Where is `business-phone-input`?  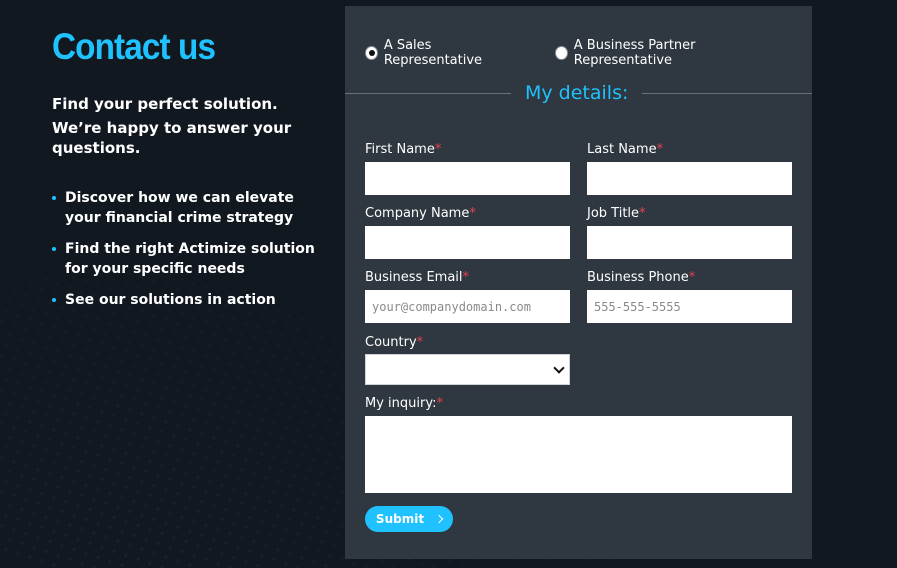 business-phone-input is located at coordinates (689, 306).